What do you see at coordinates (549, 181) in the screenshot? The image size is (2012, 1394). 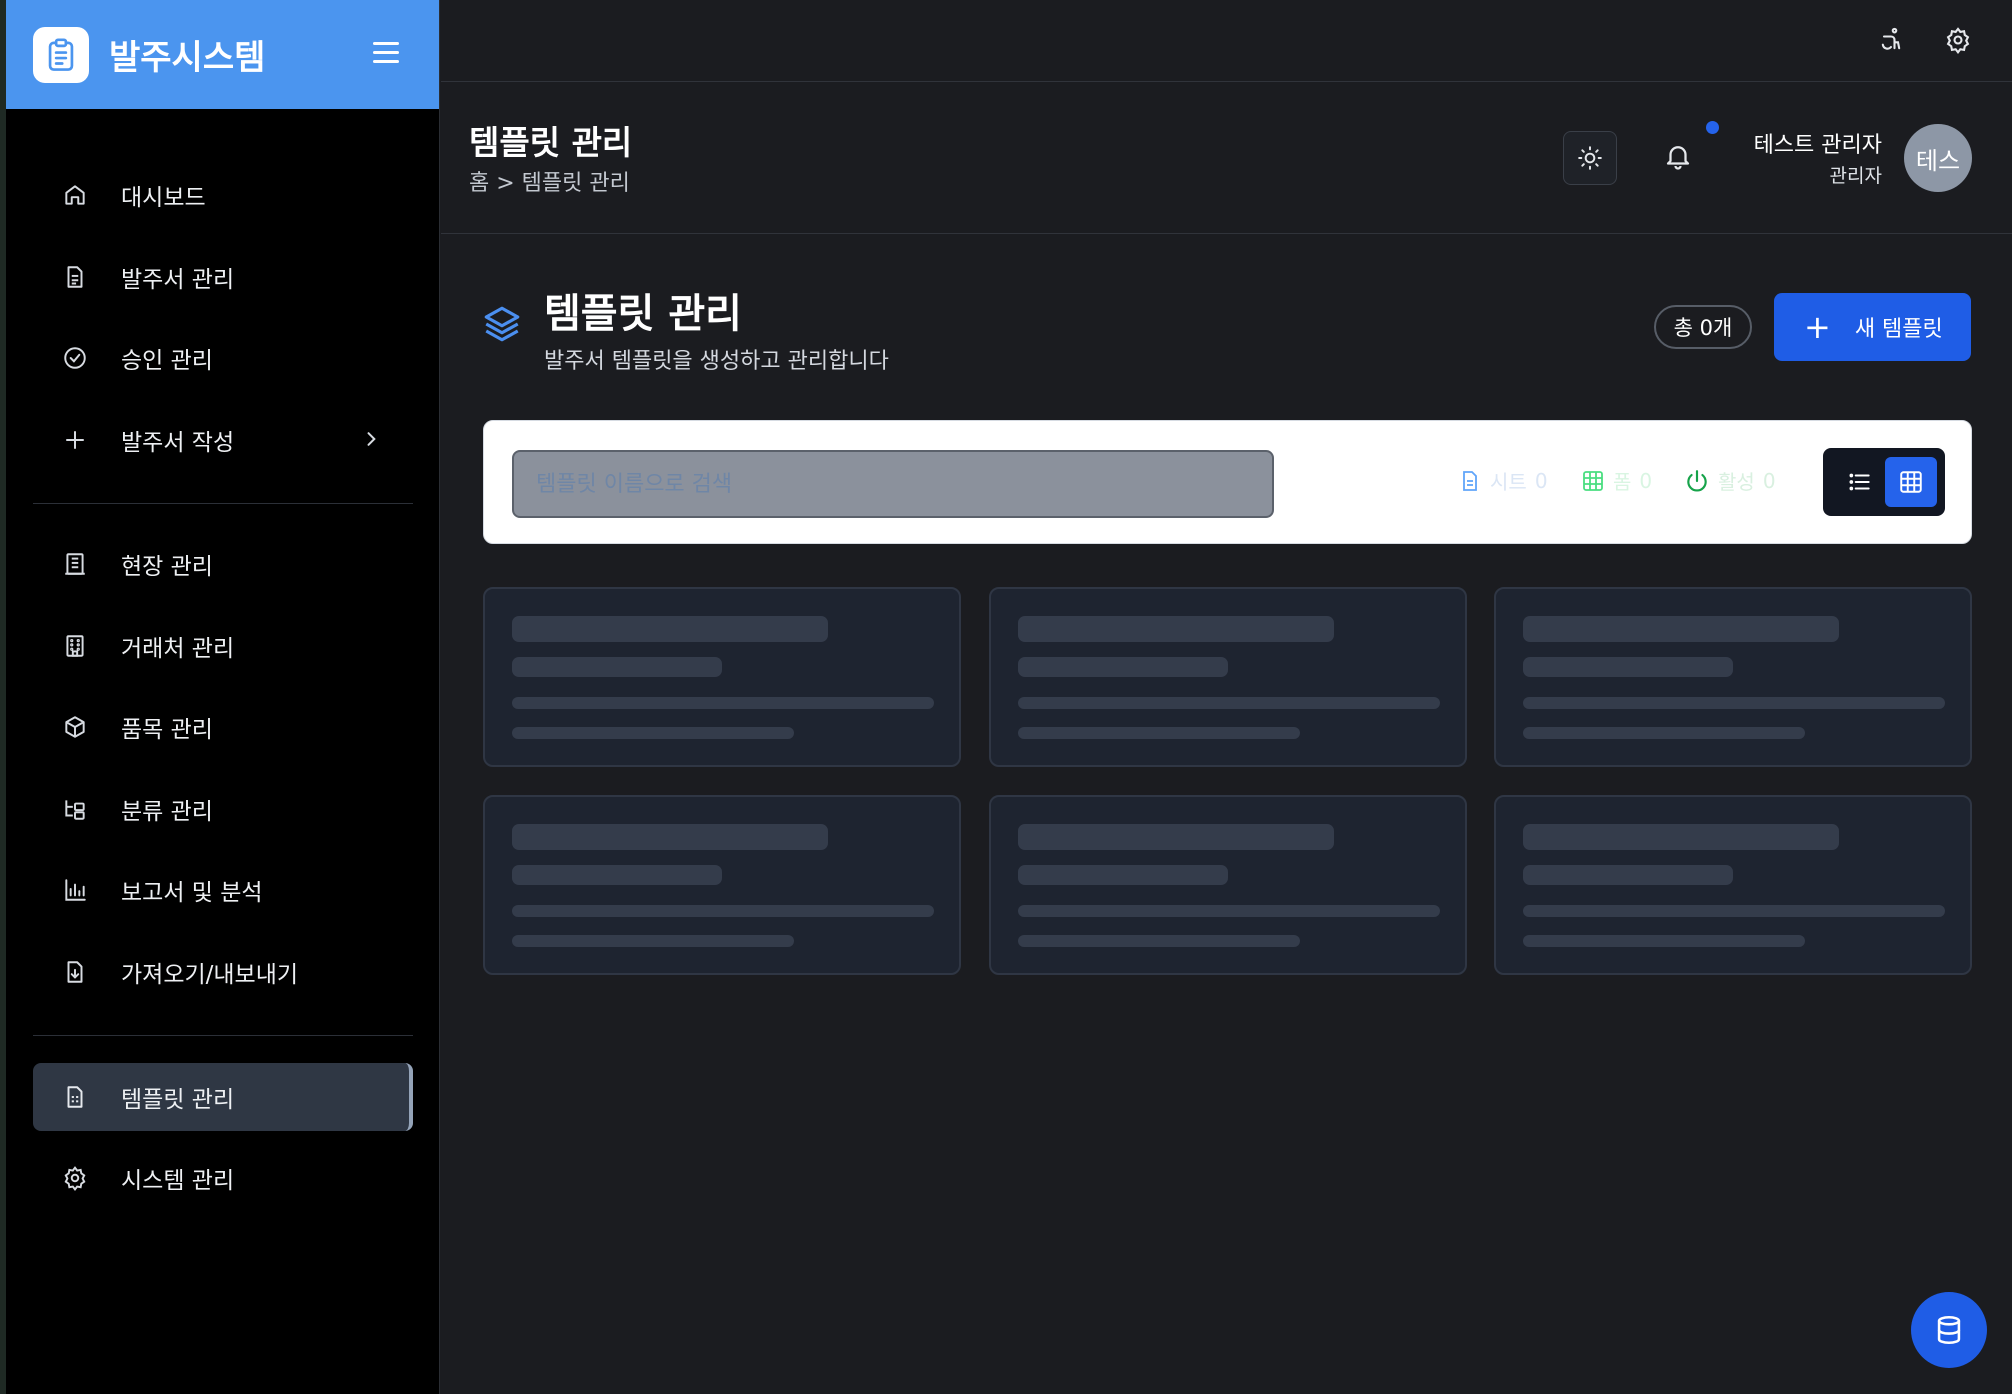 I see `breadcrumb: 홈 > 템플릿 관리` at bounding box center [549, 181].